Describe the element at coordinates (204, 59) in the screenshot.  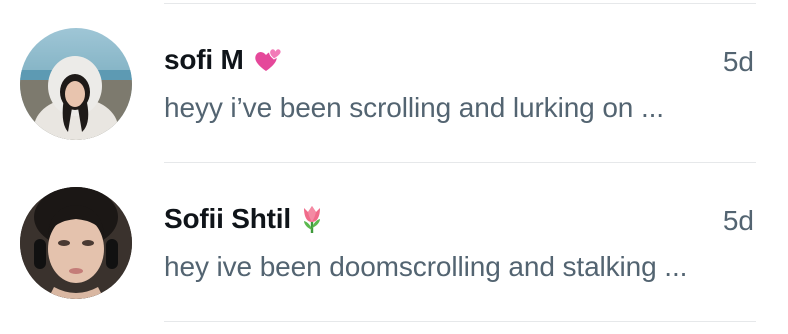
I see `contact-name: sofi M` at that location.